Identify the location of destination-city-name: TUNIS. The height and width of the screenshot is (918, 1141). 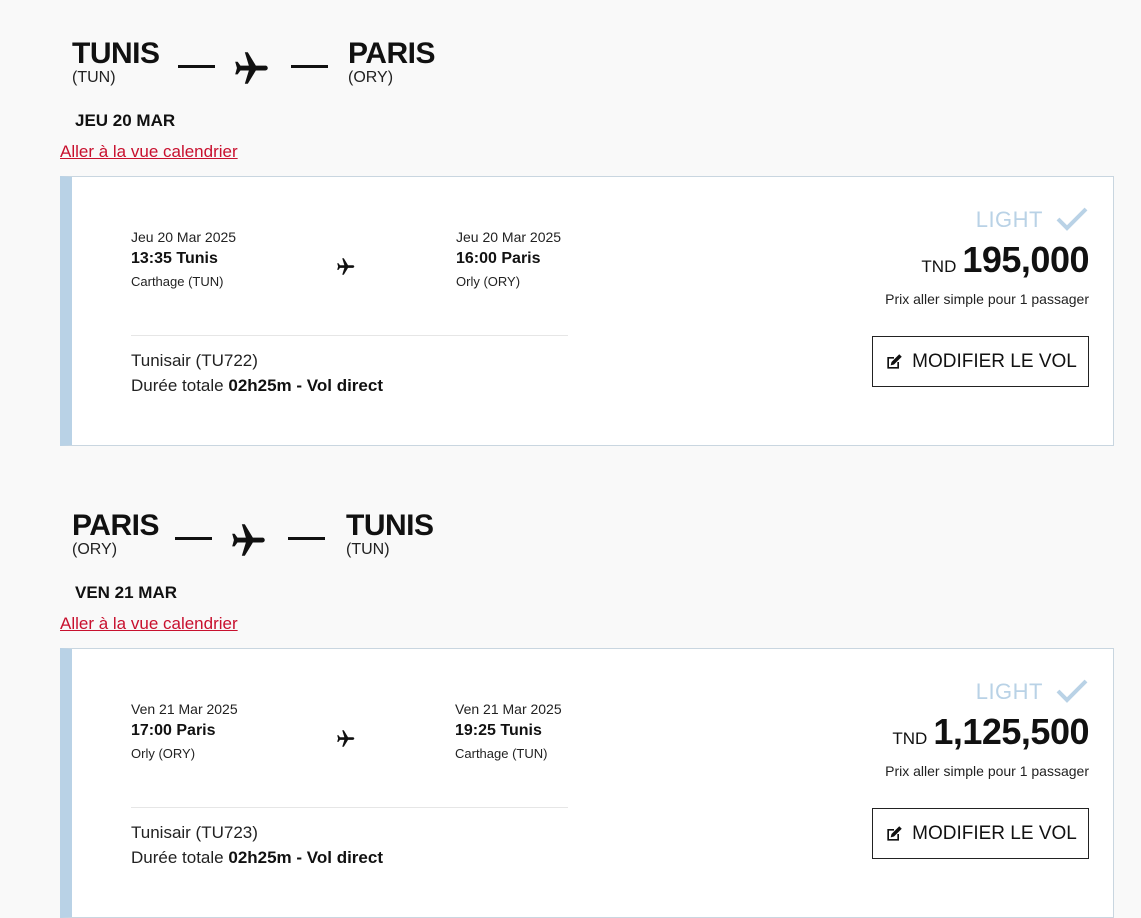
(390, 525).